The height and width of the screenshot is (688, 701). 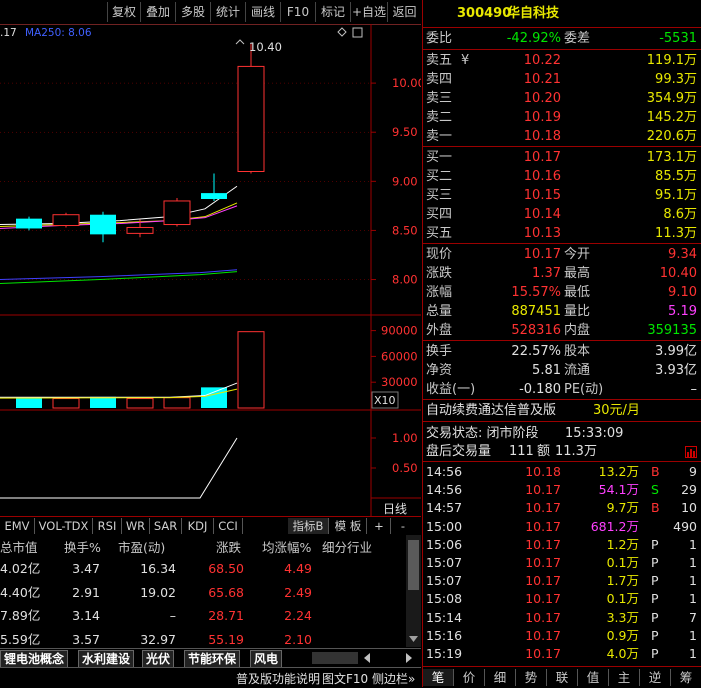 What do you see at coordinates (82, 546) in the screenshot?
I see `header-turnover: 换手%` at bounding box center [82, 546].